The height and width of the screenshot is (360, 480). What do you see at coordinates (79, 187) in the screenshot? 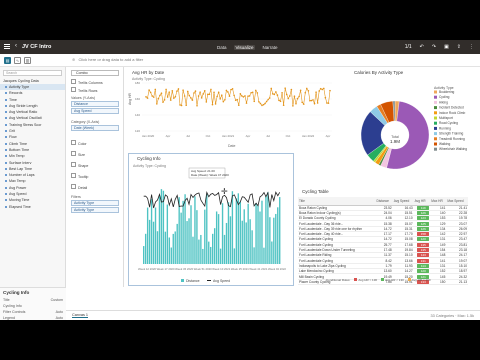
I see `section-detail: Detail` at bounding box center [79, 187].